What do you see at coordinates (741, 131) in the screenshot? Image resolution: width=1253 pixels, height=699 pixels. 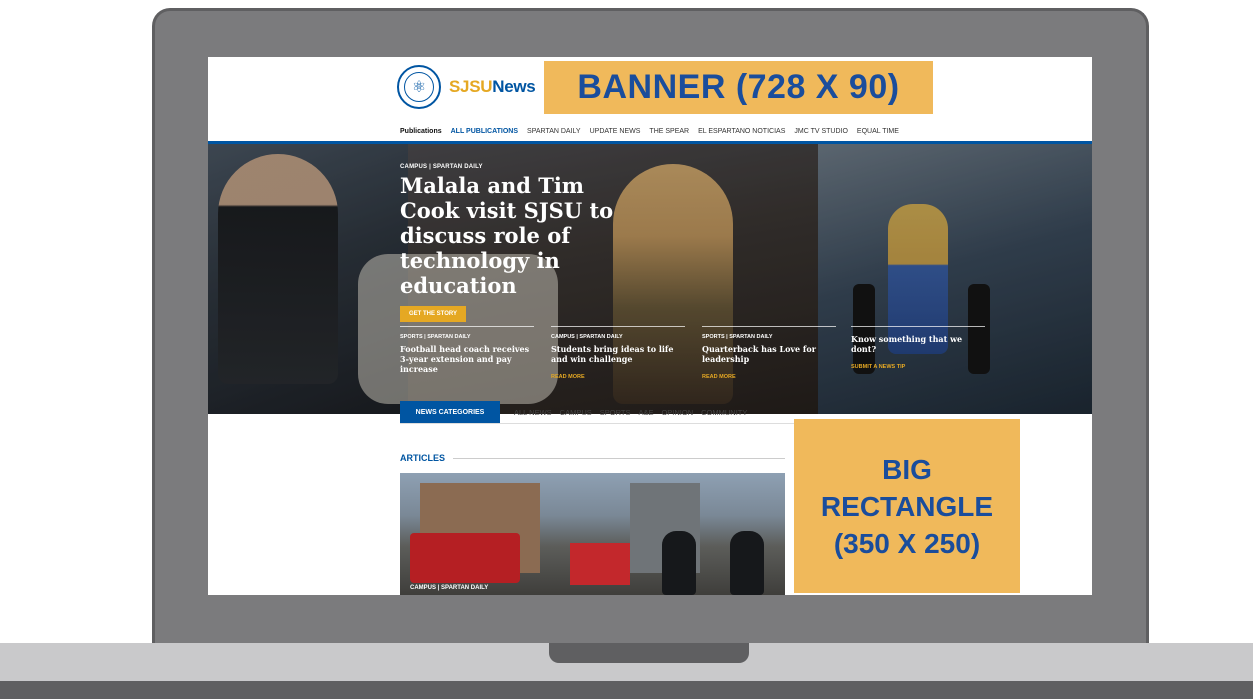 I see `pubnav-el-espartano: EL ESPARTANO NOTICIAS` at bounding box center [741, 131].